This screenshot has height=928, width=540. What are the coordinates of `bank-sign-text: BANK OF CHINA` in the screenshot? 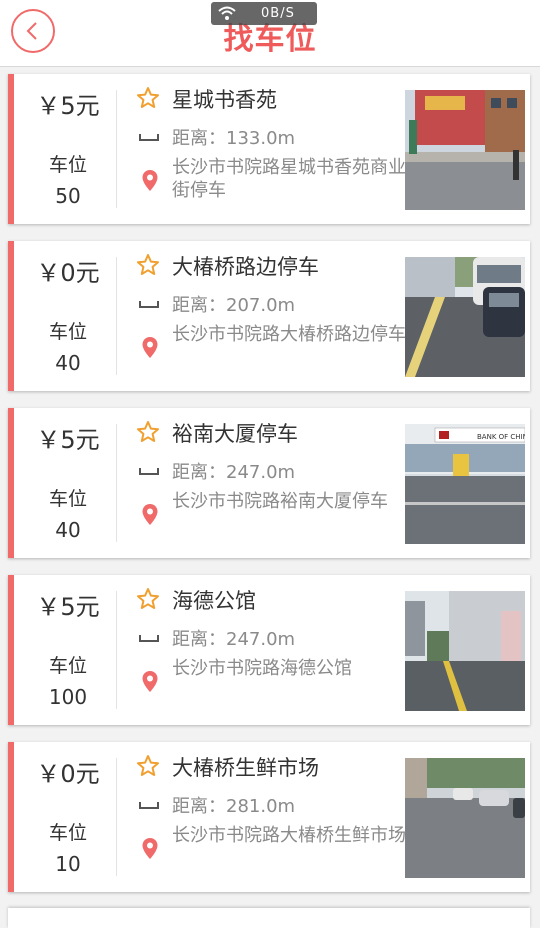 It's located at (501, 437).